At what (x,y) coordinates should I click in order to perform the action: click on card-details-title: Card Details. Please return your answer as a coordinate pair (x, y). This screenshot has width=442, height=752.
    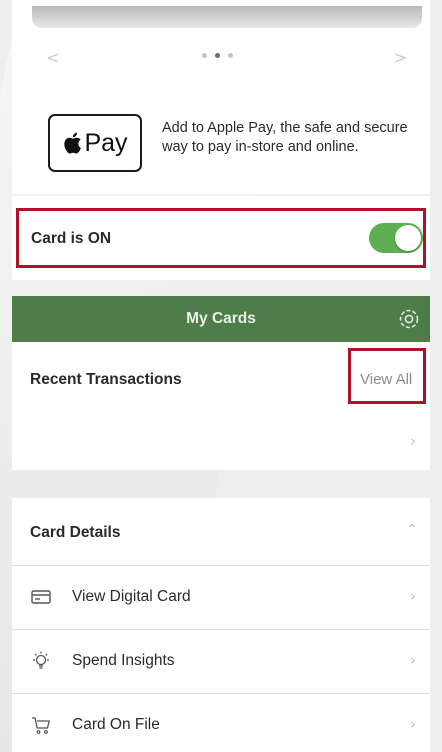
    Looking at the image, I should click on (75, 532).